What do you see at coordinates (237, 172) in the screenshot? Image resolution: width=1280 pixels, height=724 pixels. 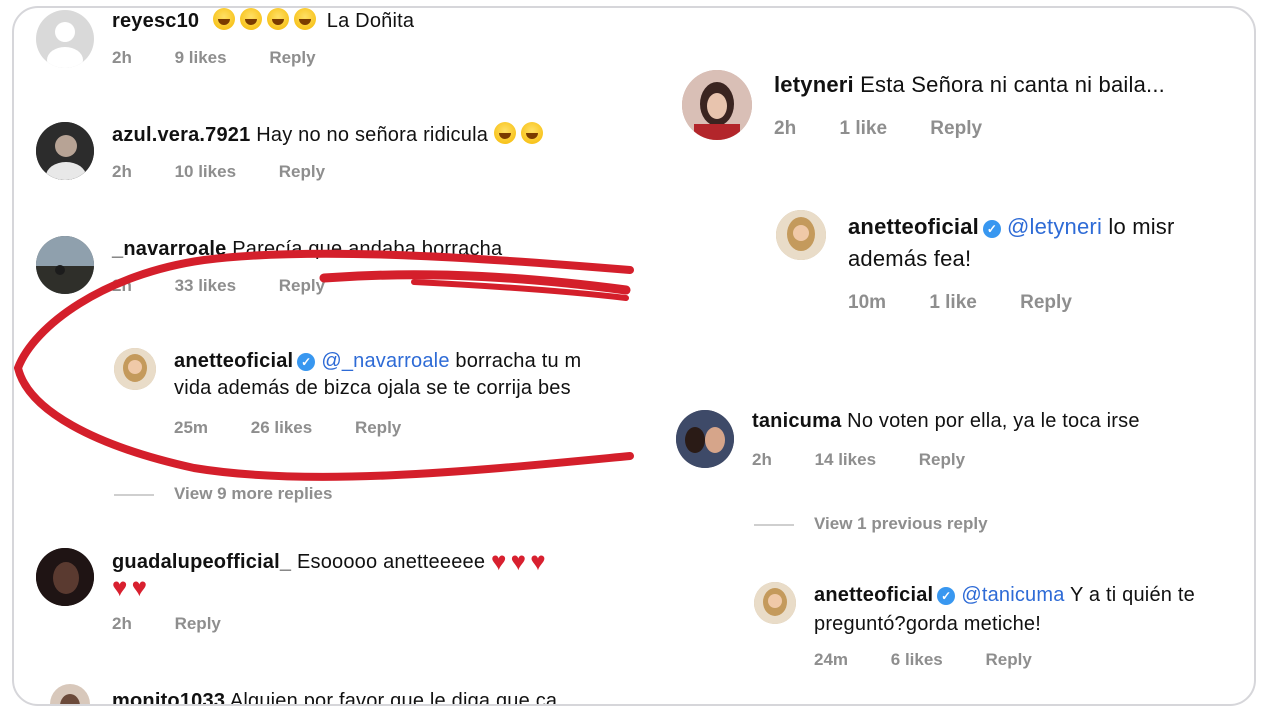 I see `comment-meta: 2h 10 likes Reply` at bounding box center [237, 172].